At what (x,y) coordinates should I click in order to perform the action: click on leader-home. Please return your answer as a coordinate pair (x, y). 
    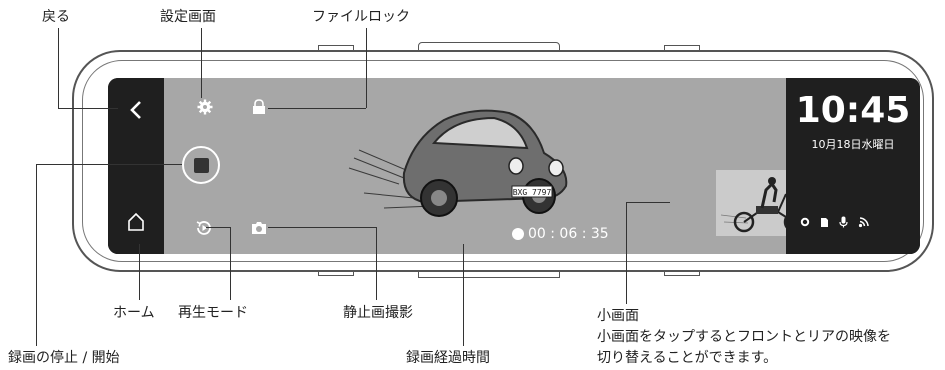
    Looking at the image, I should click on (140, 272).